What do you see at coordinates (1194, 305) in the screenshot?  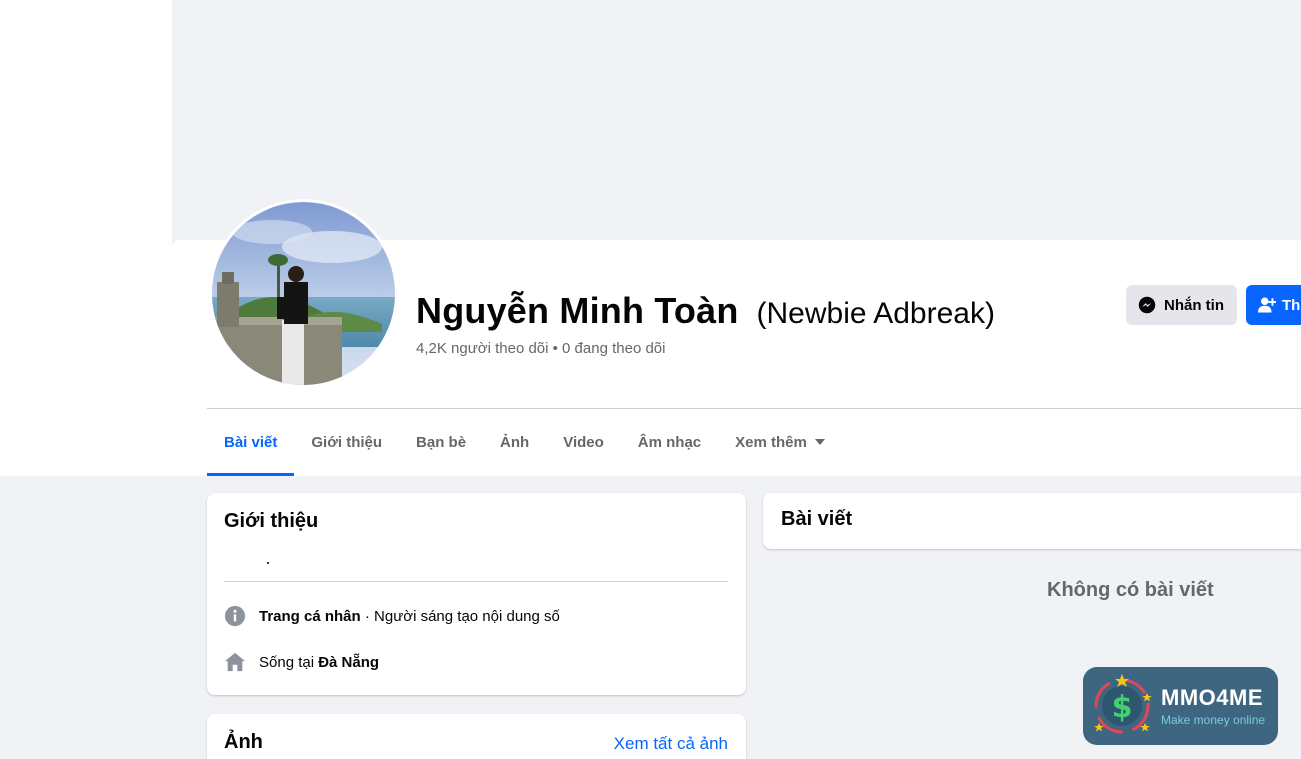 I see `message-button-label: Nhắn tin` at bounding box center [1194, 305].